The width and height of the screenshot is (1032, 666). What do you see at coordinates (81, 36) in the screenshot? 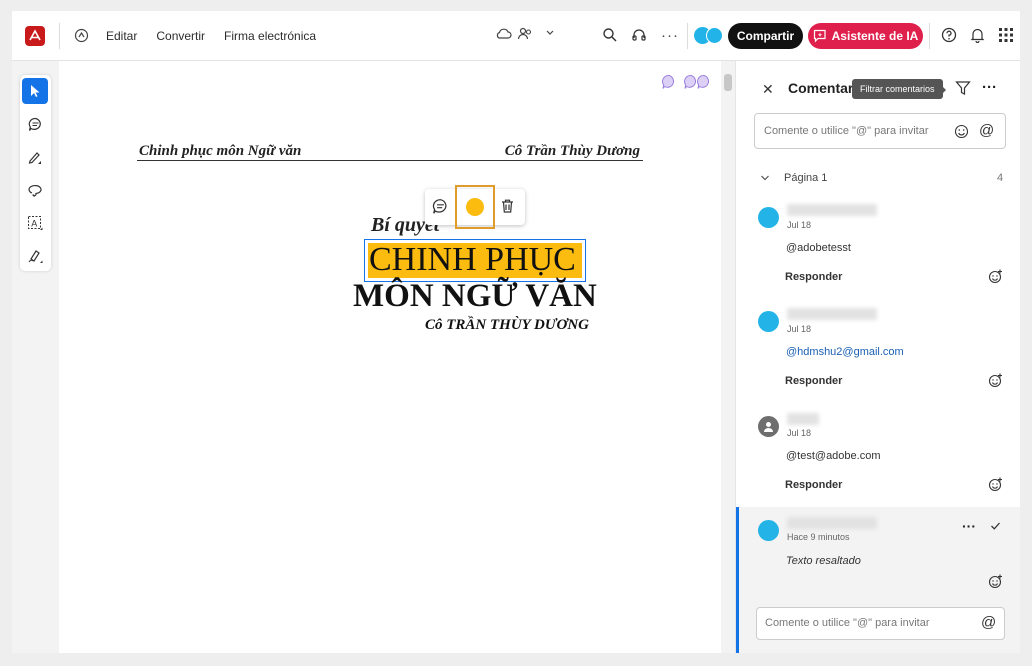
I see `ai-assistant-small-icon` at bounding box center [81, 36].